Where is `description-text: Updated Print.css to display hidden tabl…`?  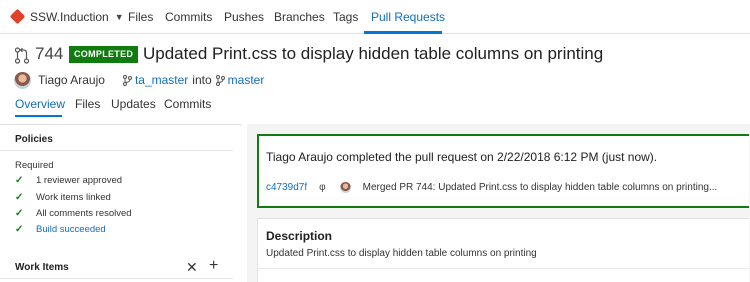 description-text: Updated Print.css to display hidden tabl… is located at coordinates (401, 253).